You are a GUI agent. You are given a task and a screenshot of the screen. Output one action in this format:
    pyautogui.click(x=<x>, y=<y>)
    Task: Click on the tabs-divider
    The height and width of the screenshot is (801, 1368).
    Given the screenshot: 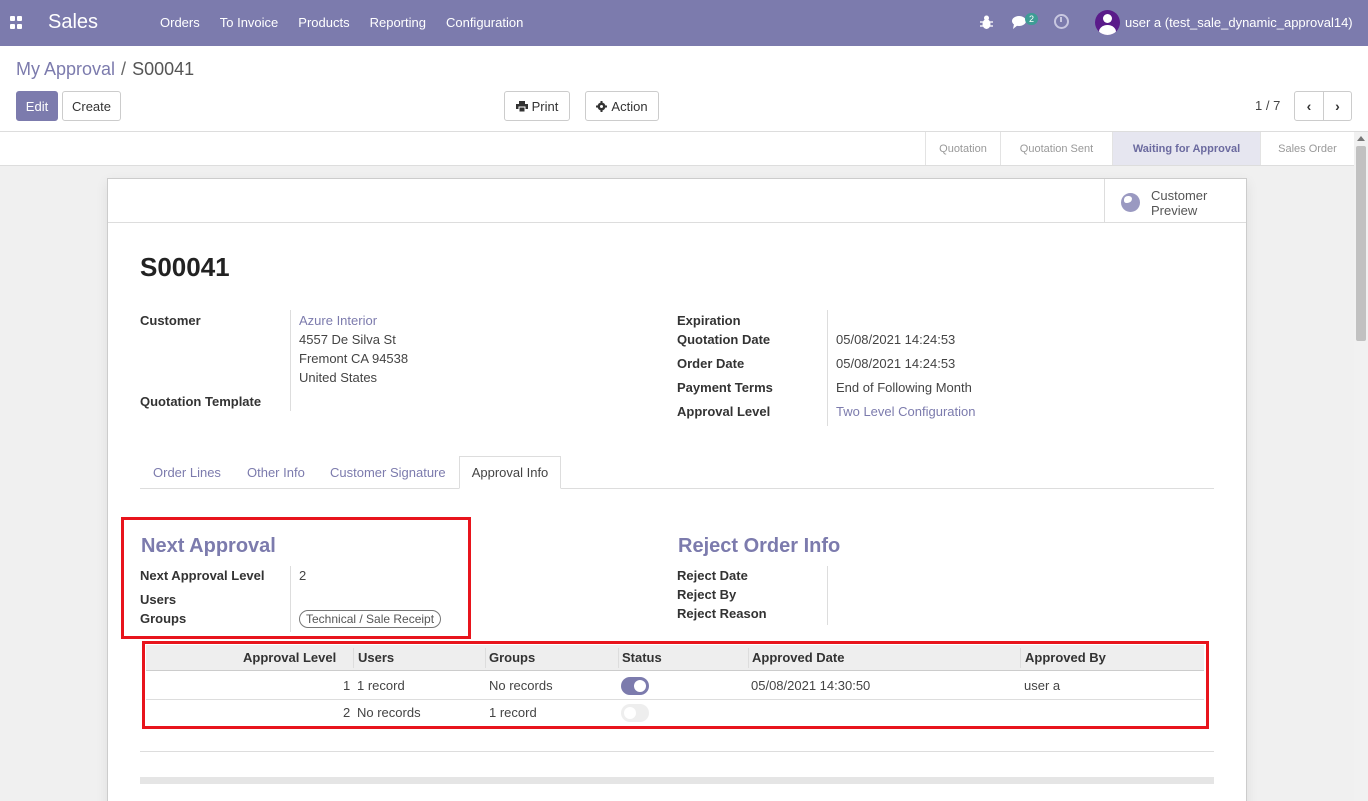 What is the action you would take?
    pyautogui.click(x=677, y=488)
    